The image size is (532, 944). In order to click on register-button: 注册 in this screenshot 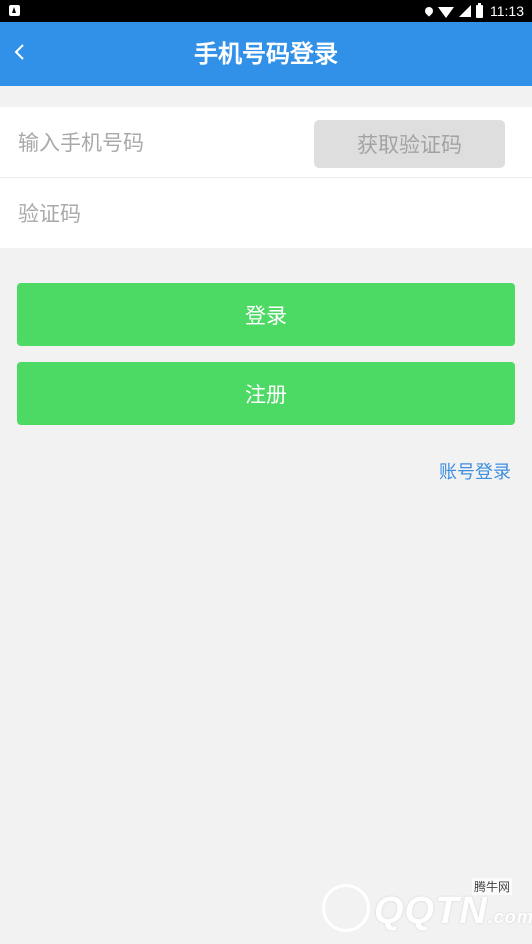, I will do `click(266, 393)`.